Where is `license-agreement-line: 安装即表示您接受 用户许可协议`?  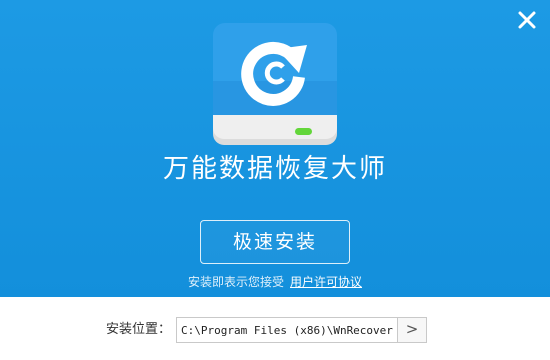 license-agreement-line: 安装即表示您接受 用户许可协议 is located at coordinates (275, 281).